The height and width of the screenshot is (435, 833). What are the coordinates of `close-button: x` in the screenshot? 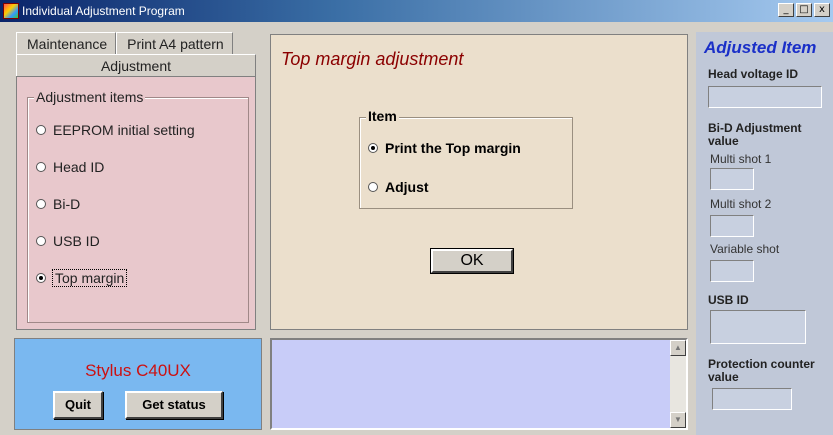 It's located at (822, 10).